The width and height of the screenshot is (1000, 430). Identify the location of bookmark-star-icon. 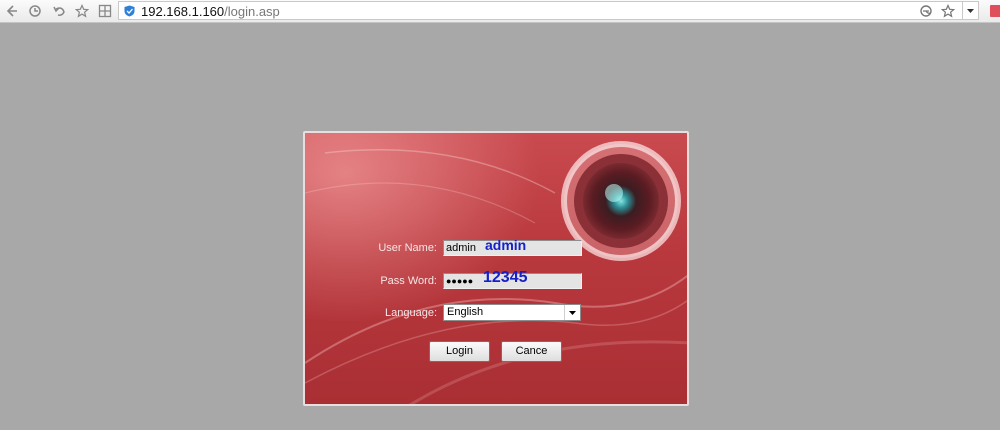
(948, 11).